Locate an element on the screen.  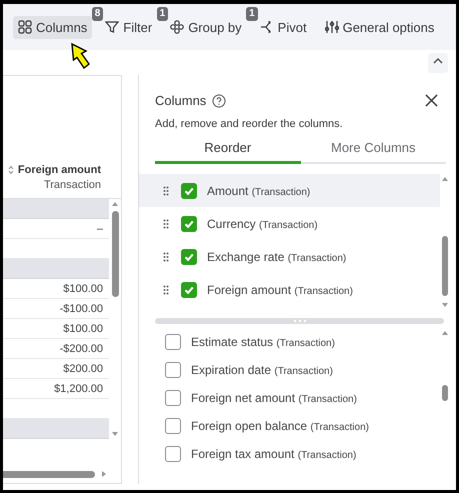
sliders-icon is located at coordinates (331, 27).